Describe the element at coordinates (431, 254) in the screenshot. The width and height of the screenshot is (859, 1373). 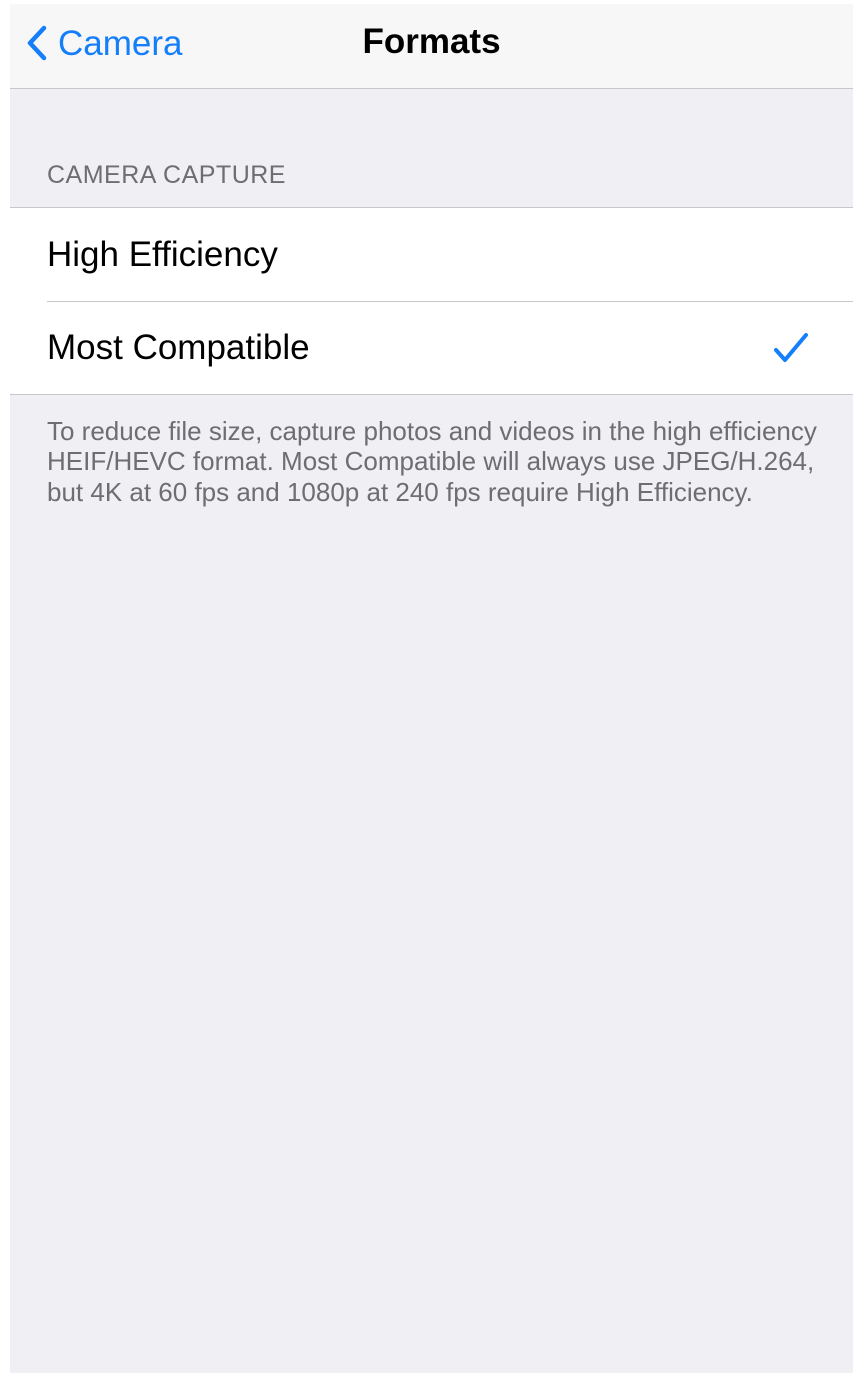
I see `option-high-efficiency: High Efficiency` at that location.